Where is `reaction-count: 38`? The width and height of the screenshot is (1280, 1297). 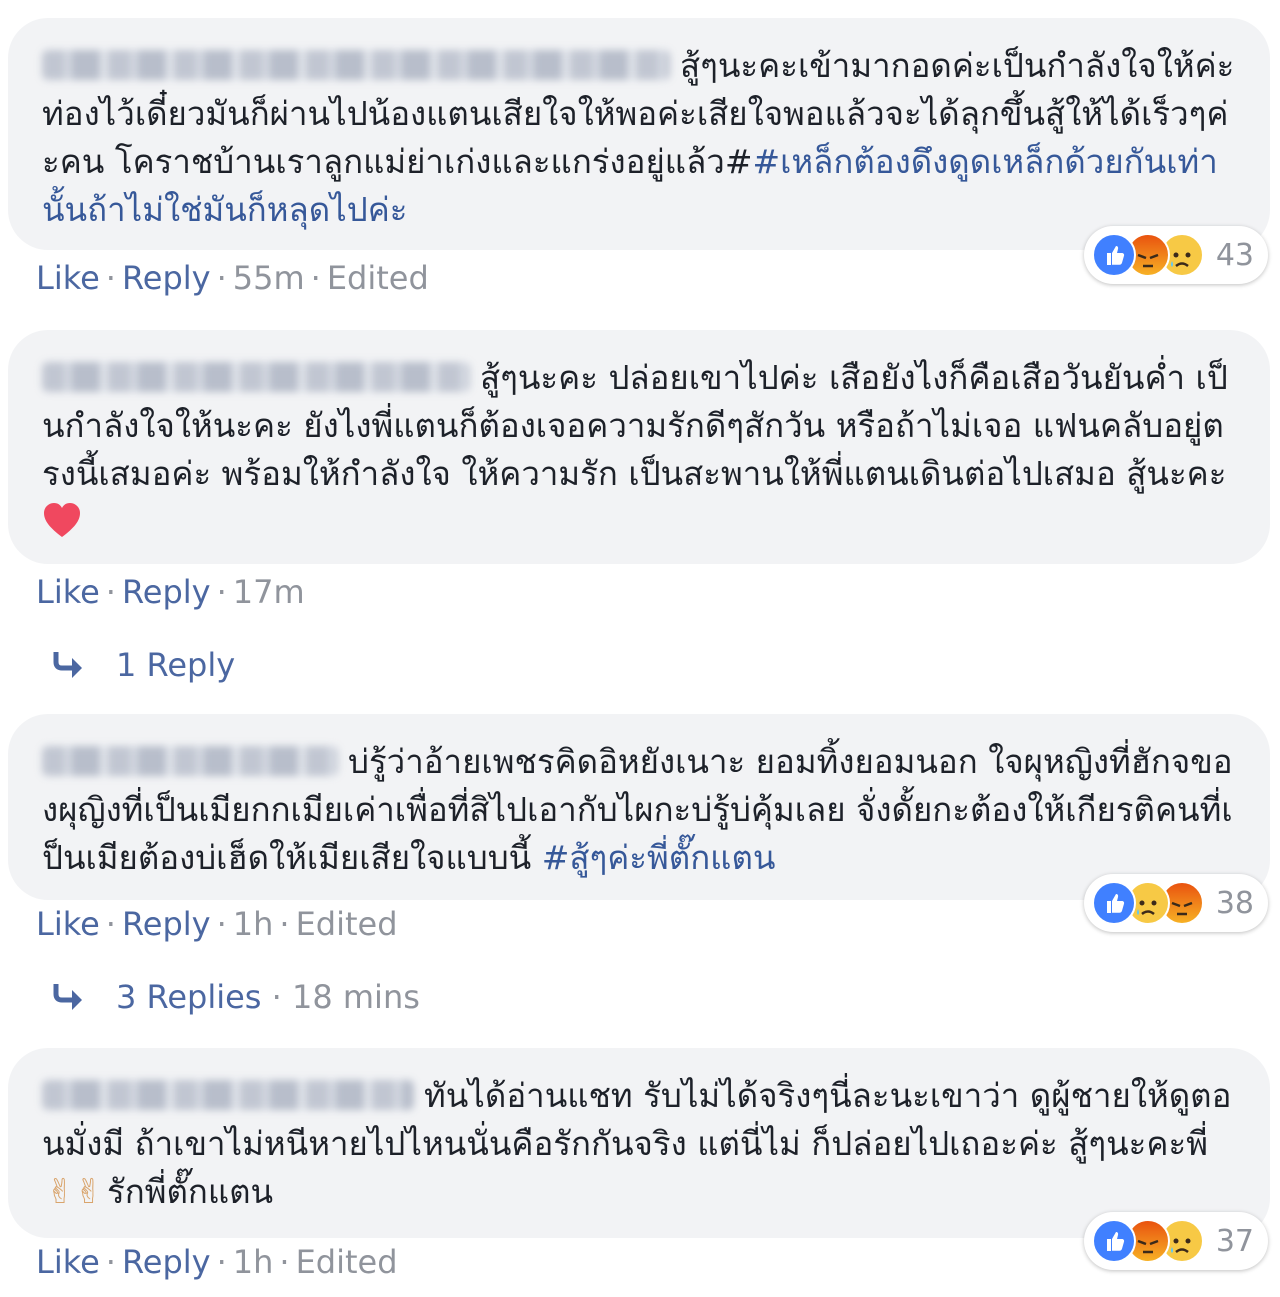
reaction-count: 38 is located at coordinates (1234, 903).